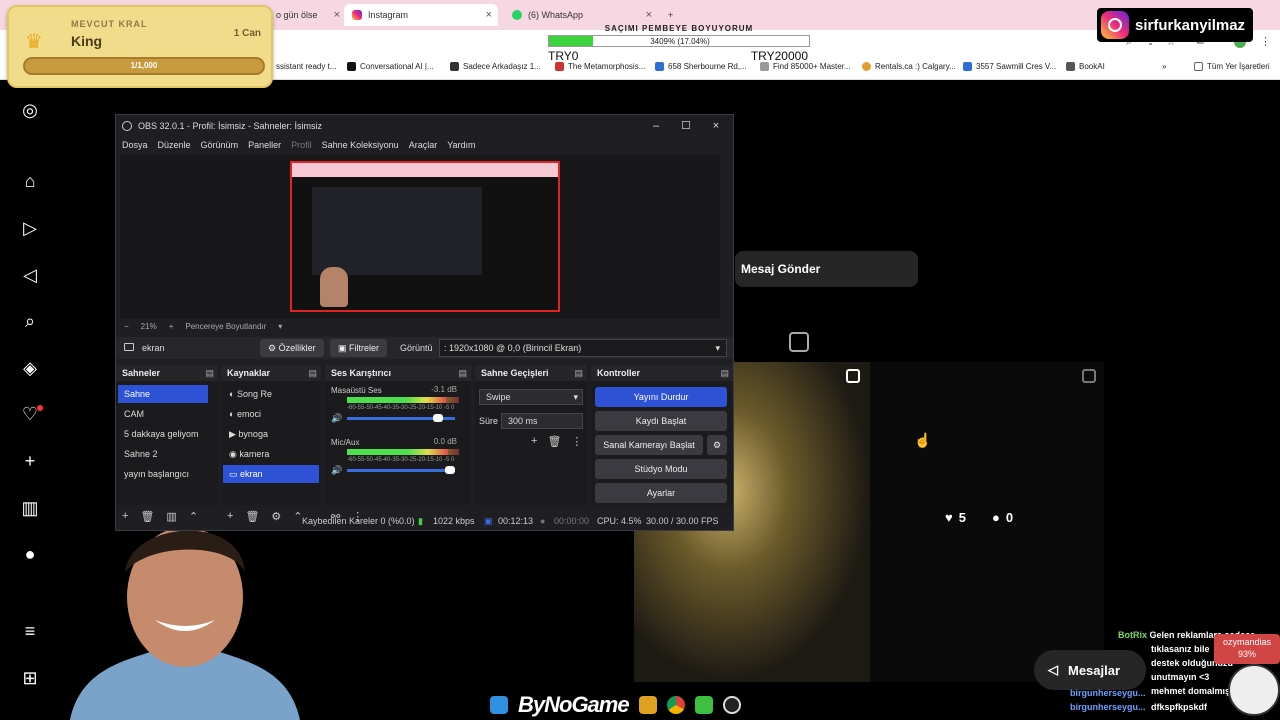 The image size is (1280, 720). Describe the element at coordinates (826, 269) in the screenshot. I see `send-message-button: Mesaj Gönder` at that location.